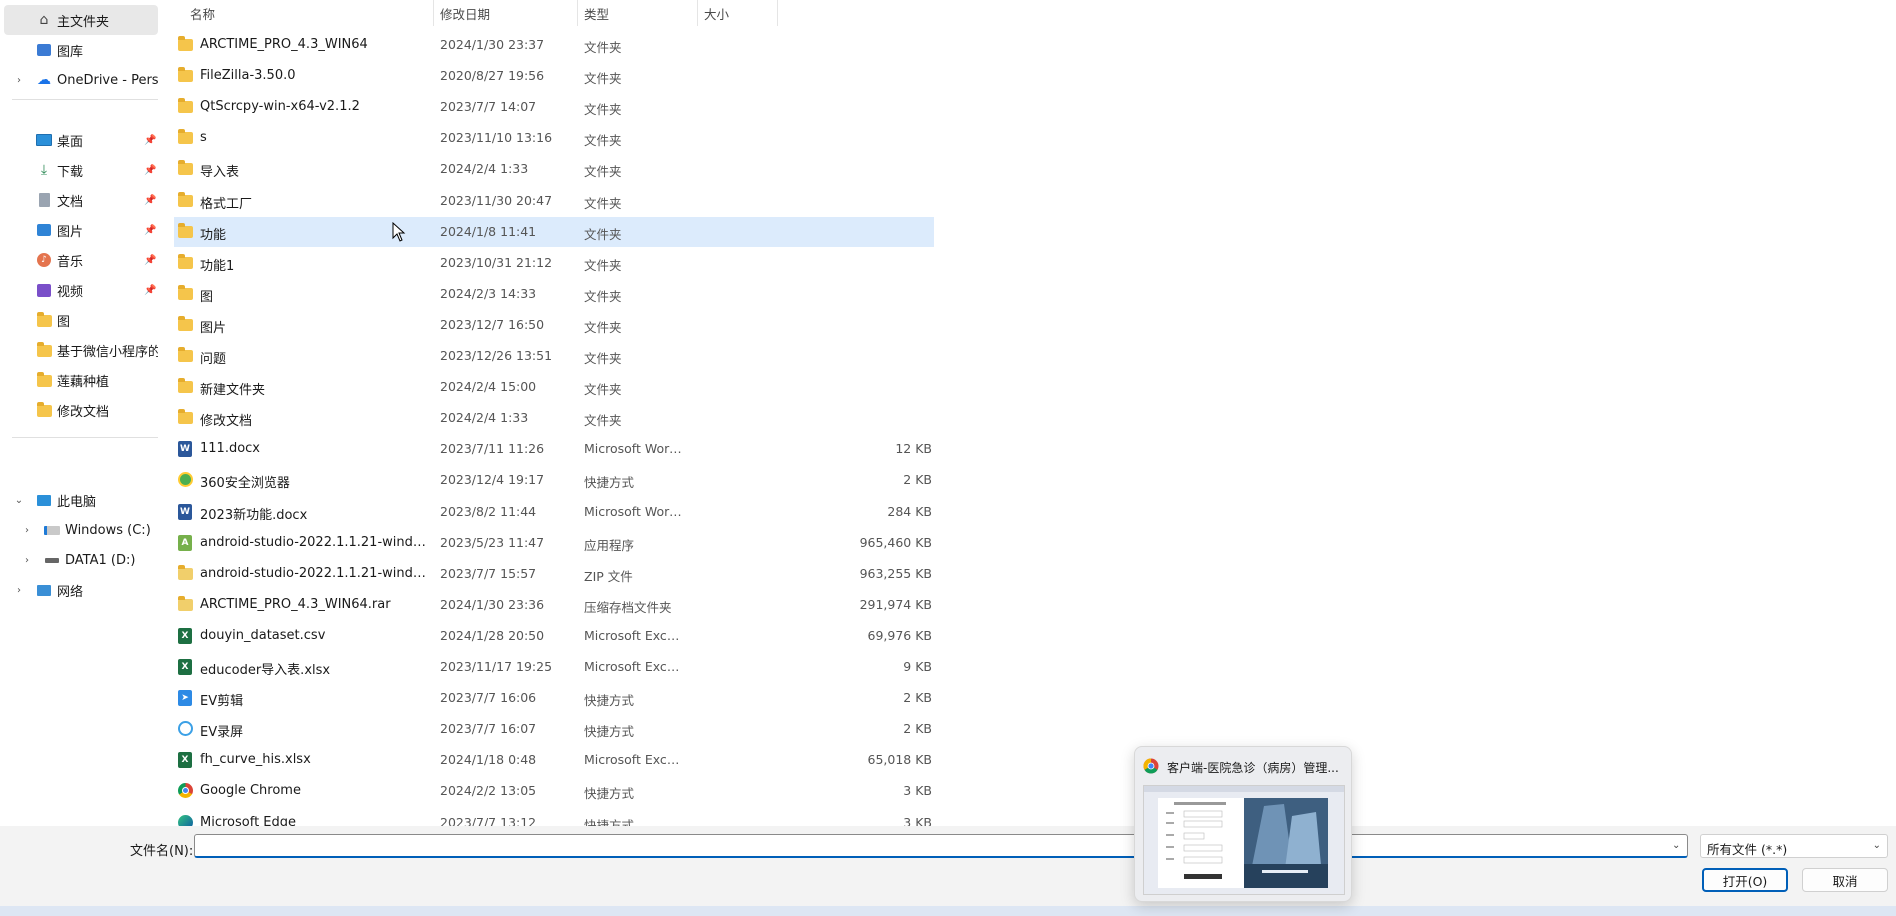 Image resolution: width=1896 pixels, height=916 pixels. I want to click on file-row: FileZilla-3.50.0 2020/8/27 19:56 文件夹, so click(554, 76).